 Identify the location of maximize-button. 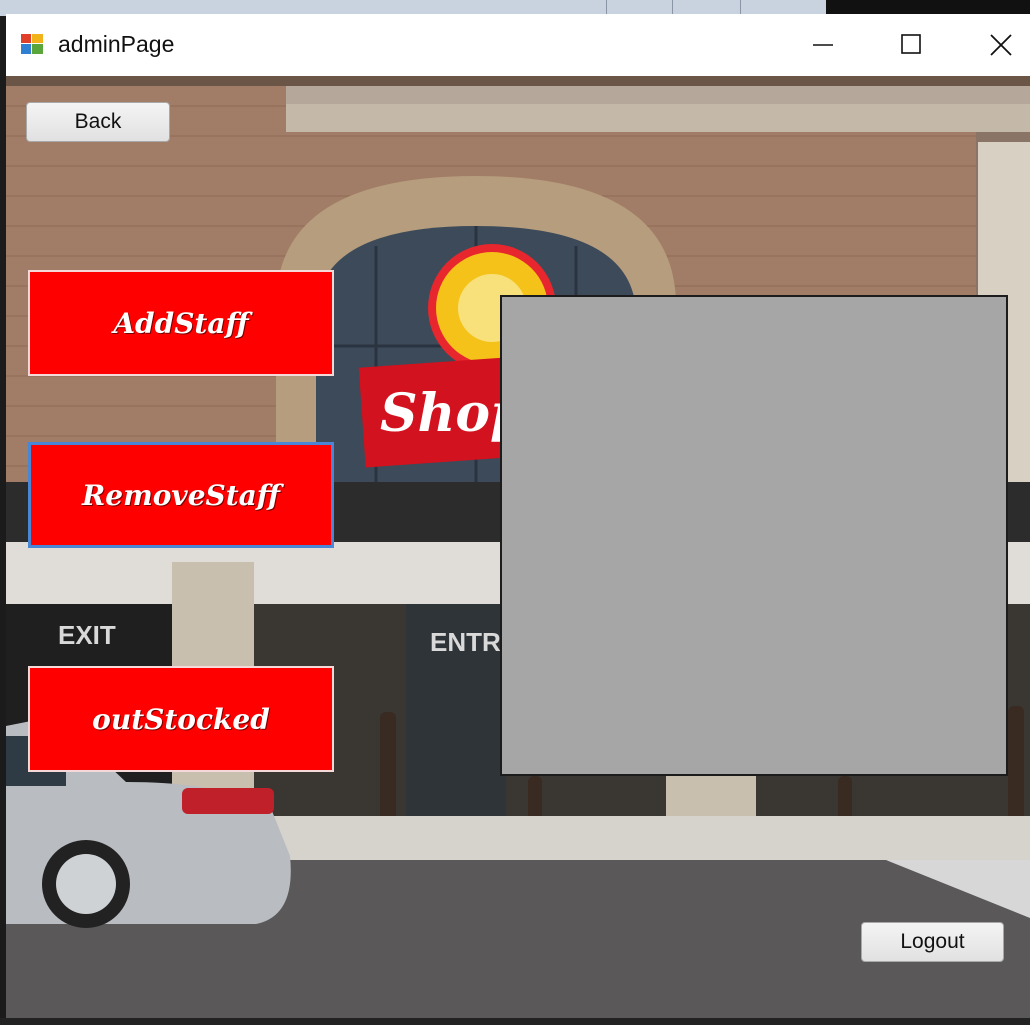
(915, 45).